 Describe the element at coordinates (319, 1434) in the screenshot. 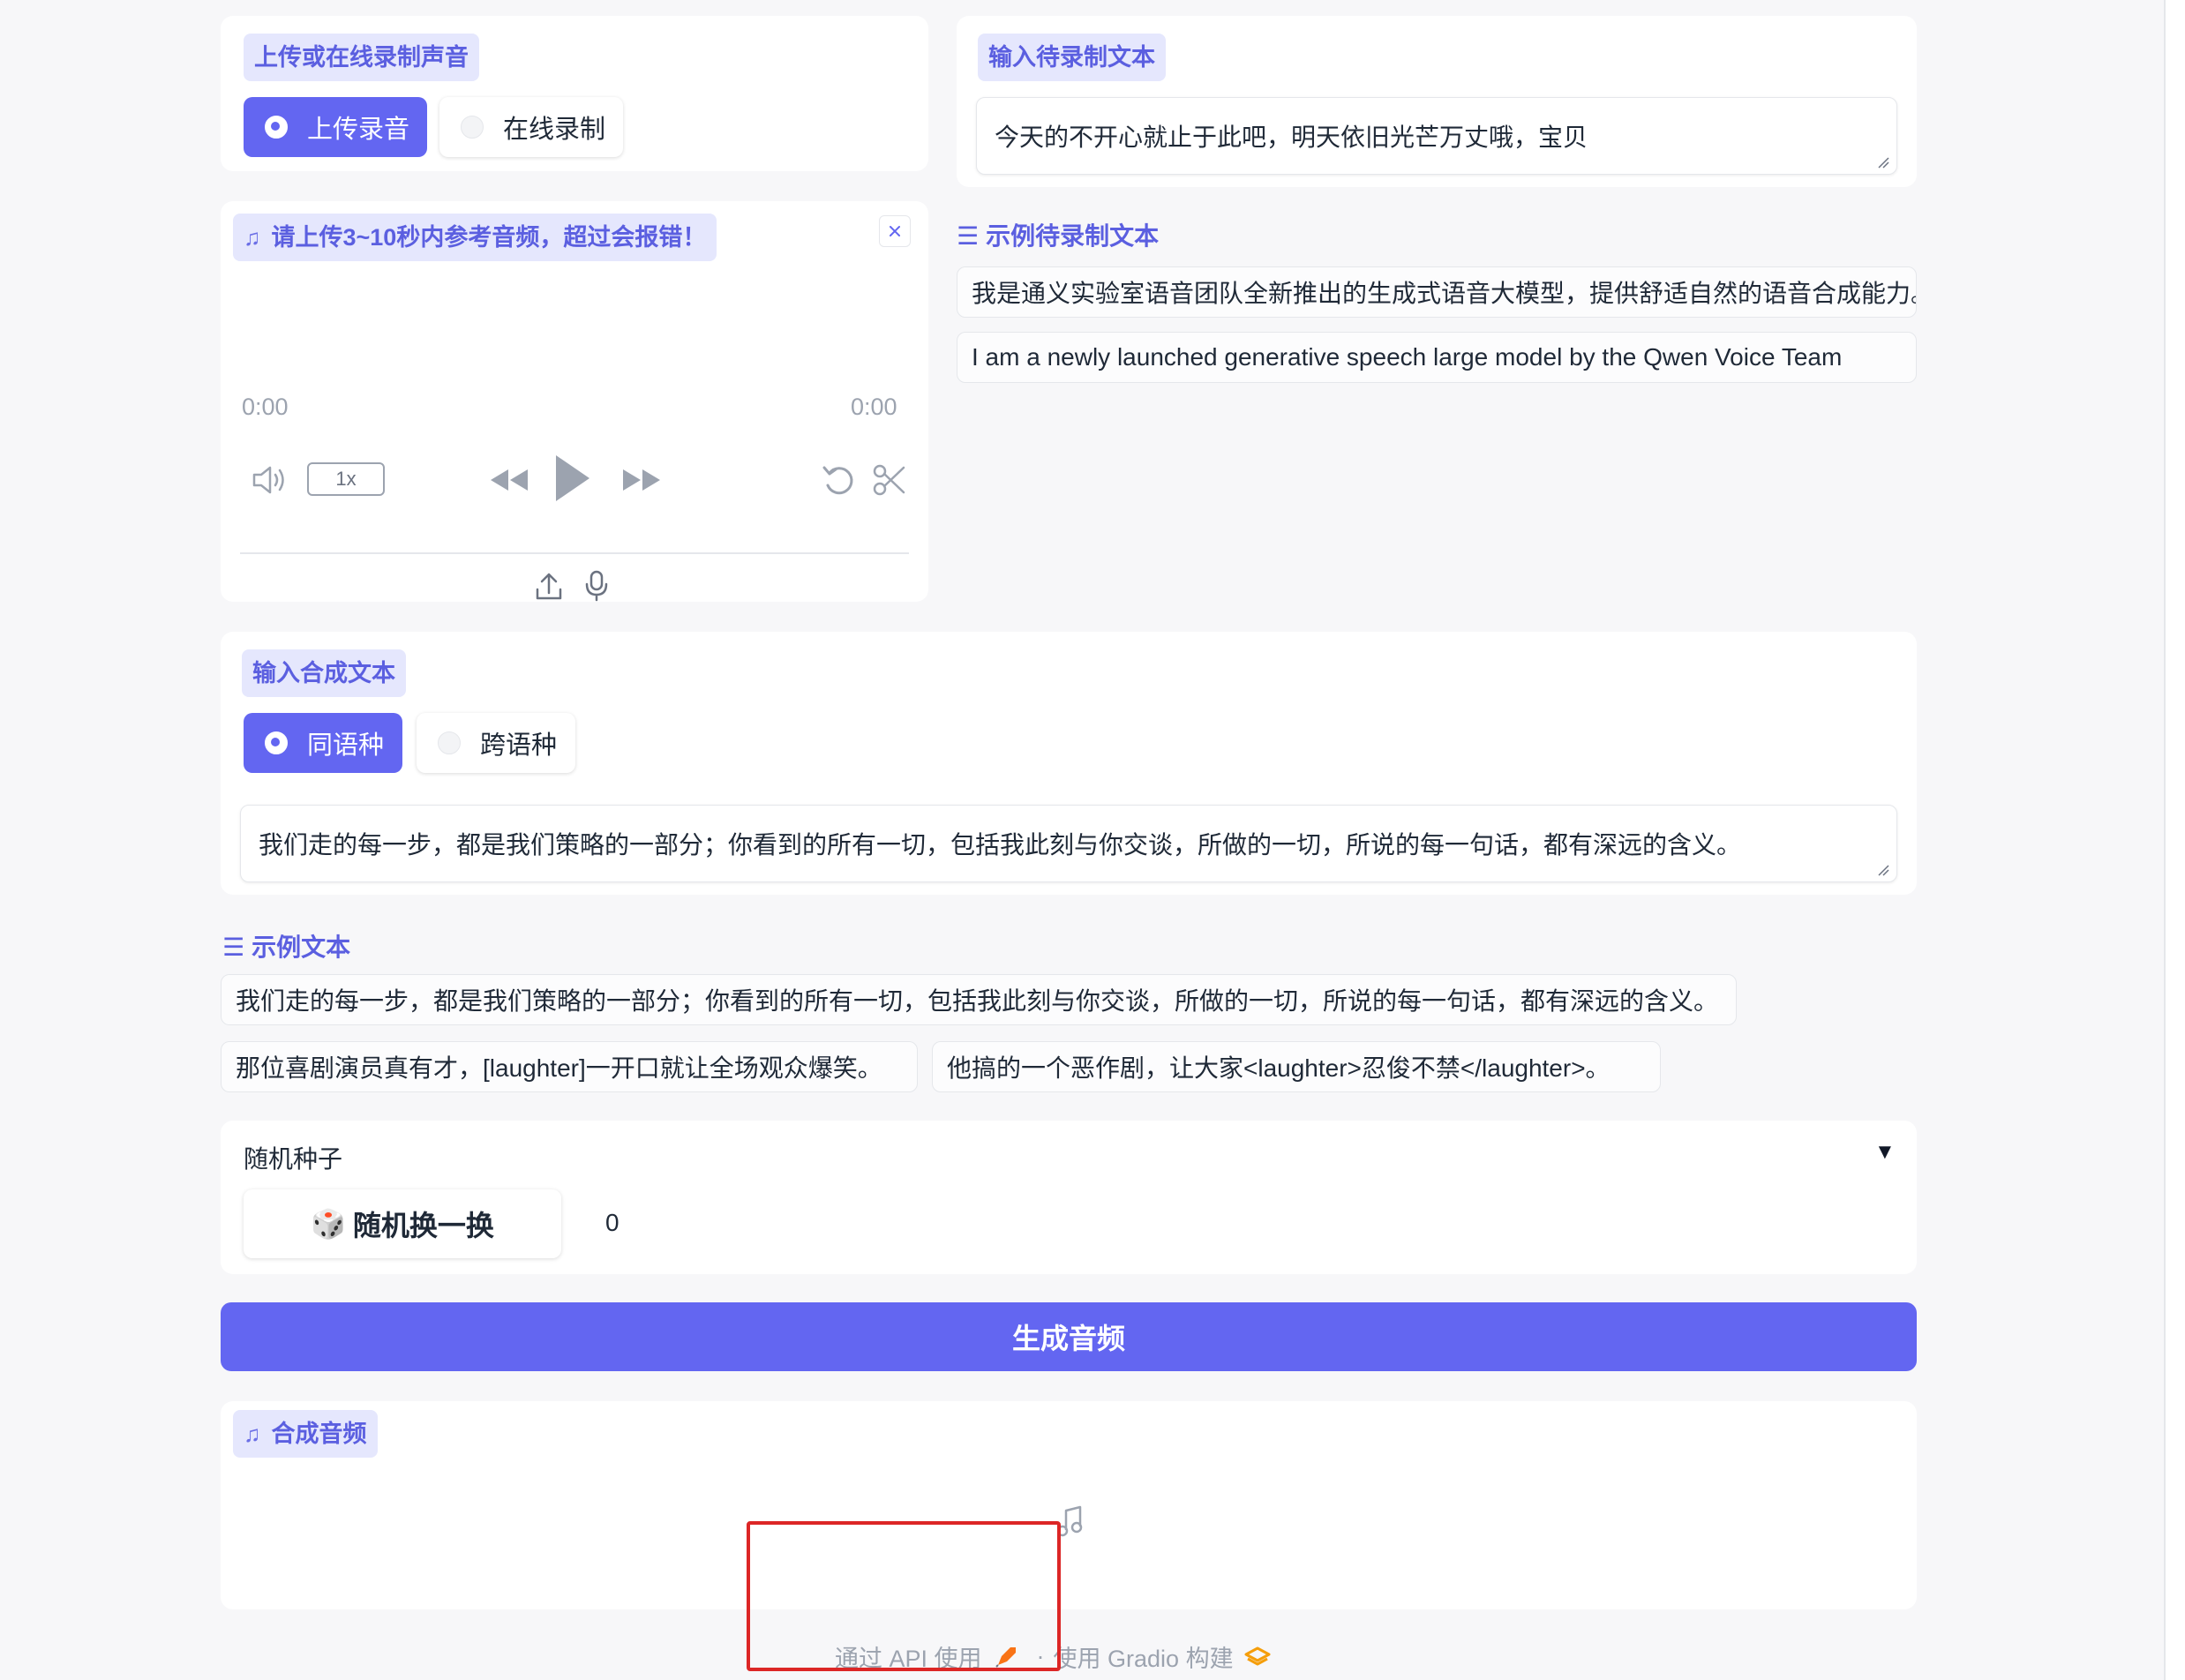

I see `output-audio-label-text: 合成音频` at that location.